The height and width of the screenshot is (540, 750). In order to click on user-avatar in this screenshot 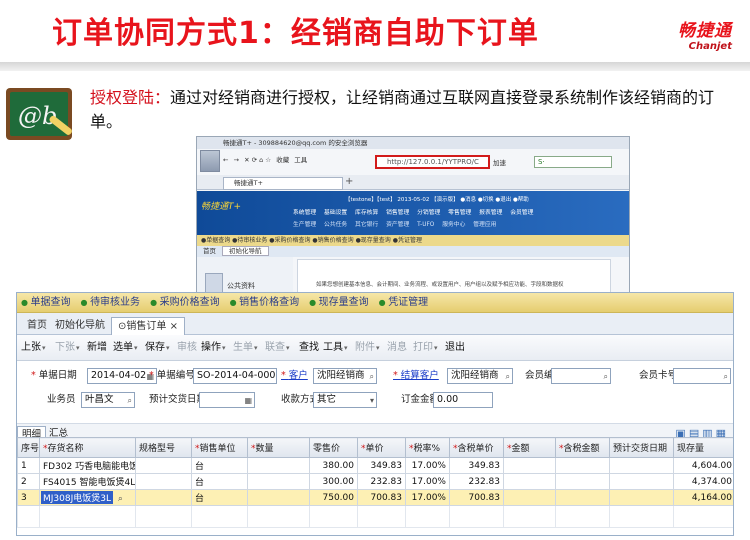, I will do `click(210, 161)`.